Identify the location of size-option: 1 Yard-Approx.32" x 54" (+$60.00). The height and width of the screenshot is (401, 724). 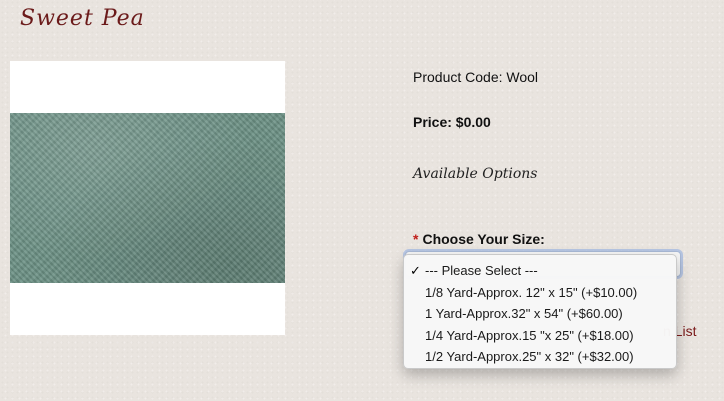
(540, 314).